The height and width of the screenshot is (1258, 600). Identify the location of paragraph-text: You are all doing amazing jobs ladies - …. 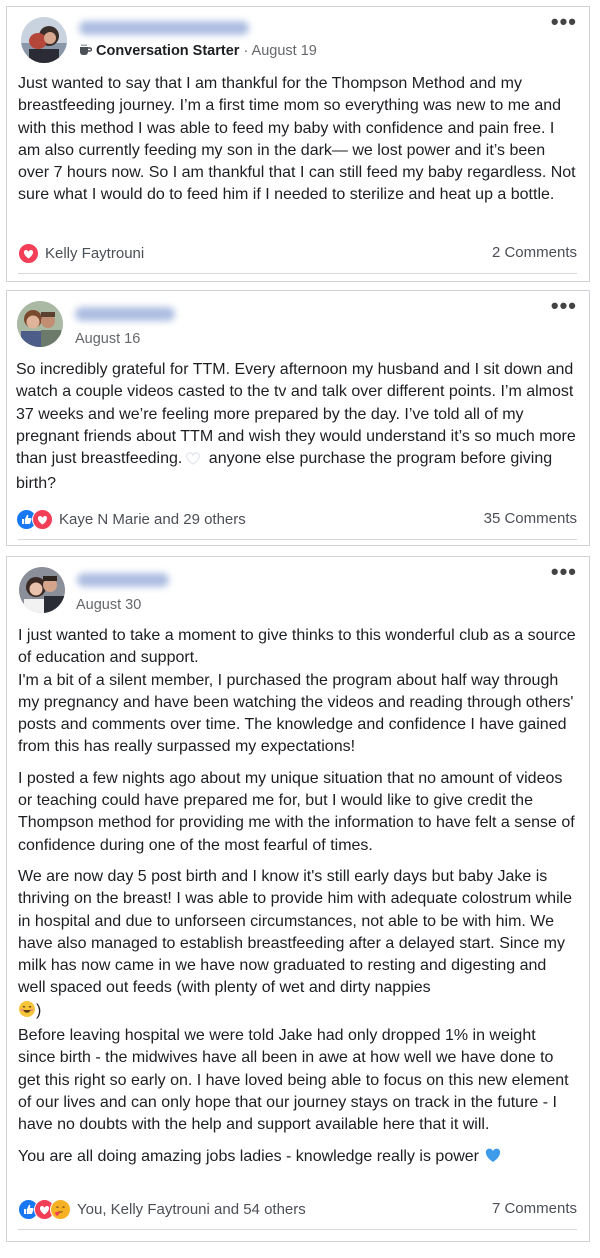
(249, 1156).